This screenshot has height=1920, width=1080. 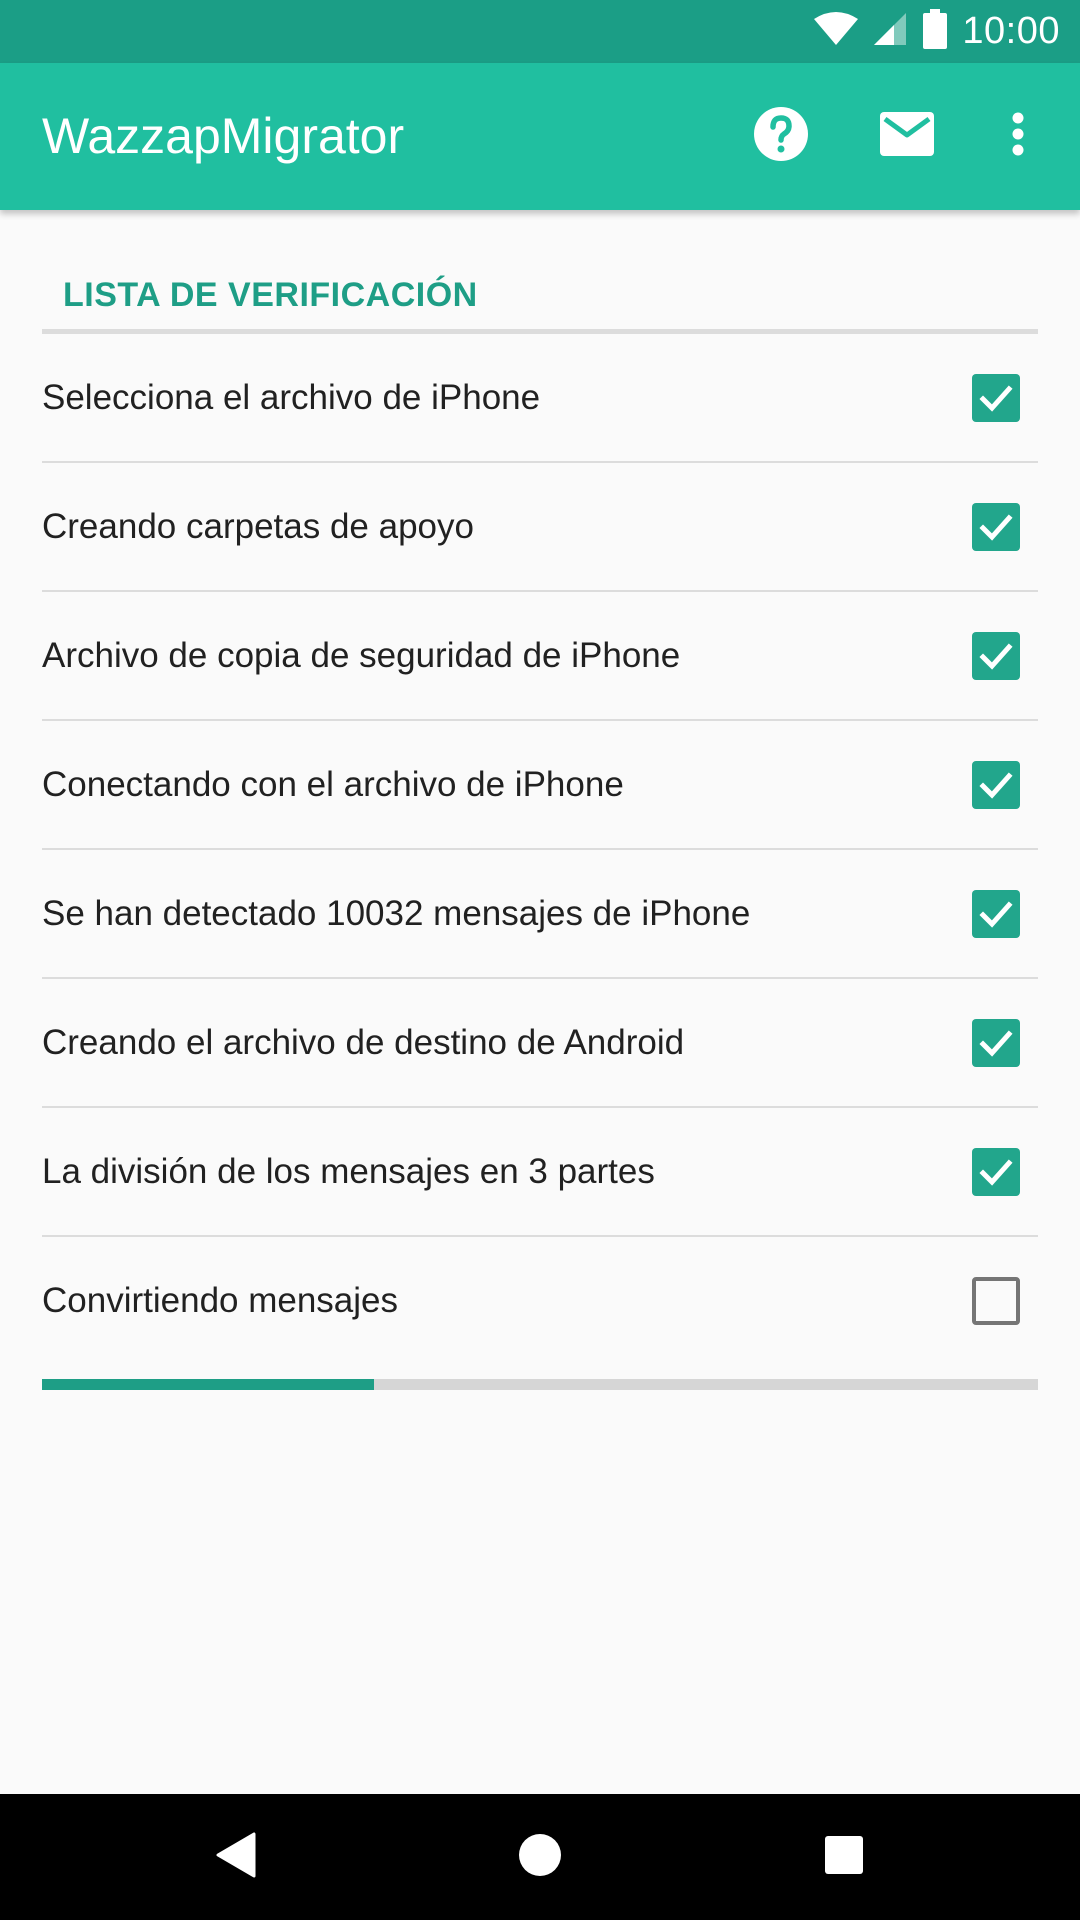 I want to click on progress-fill, so click(x=208, y=1384).